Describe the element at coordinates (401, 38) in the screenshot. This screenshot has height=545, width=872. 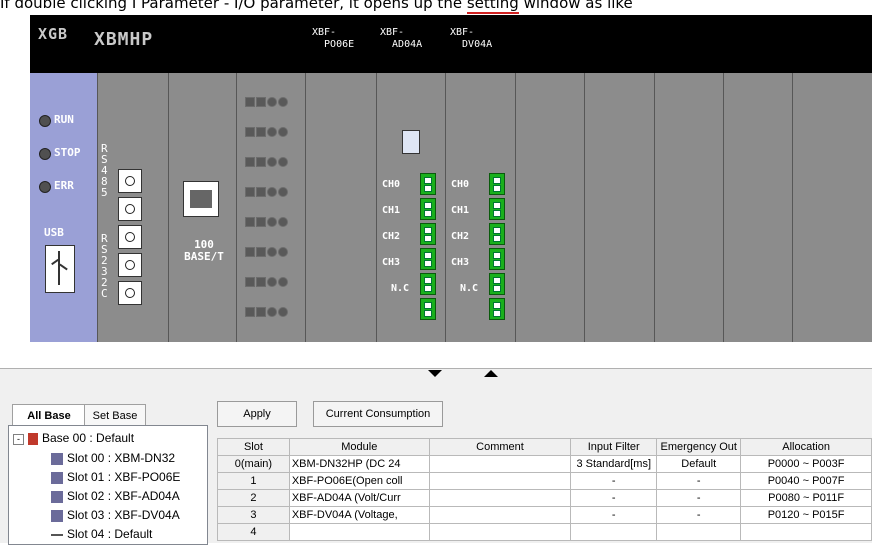
I see `module-label-ad04a: XBF- AD04A` at that location.